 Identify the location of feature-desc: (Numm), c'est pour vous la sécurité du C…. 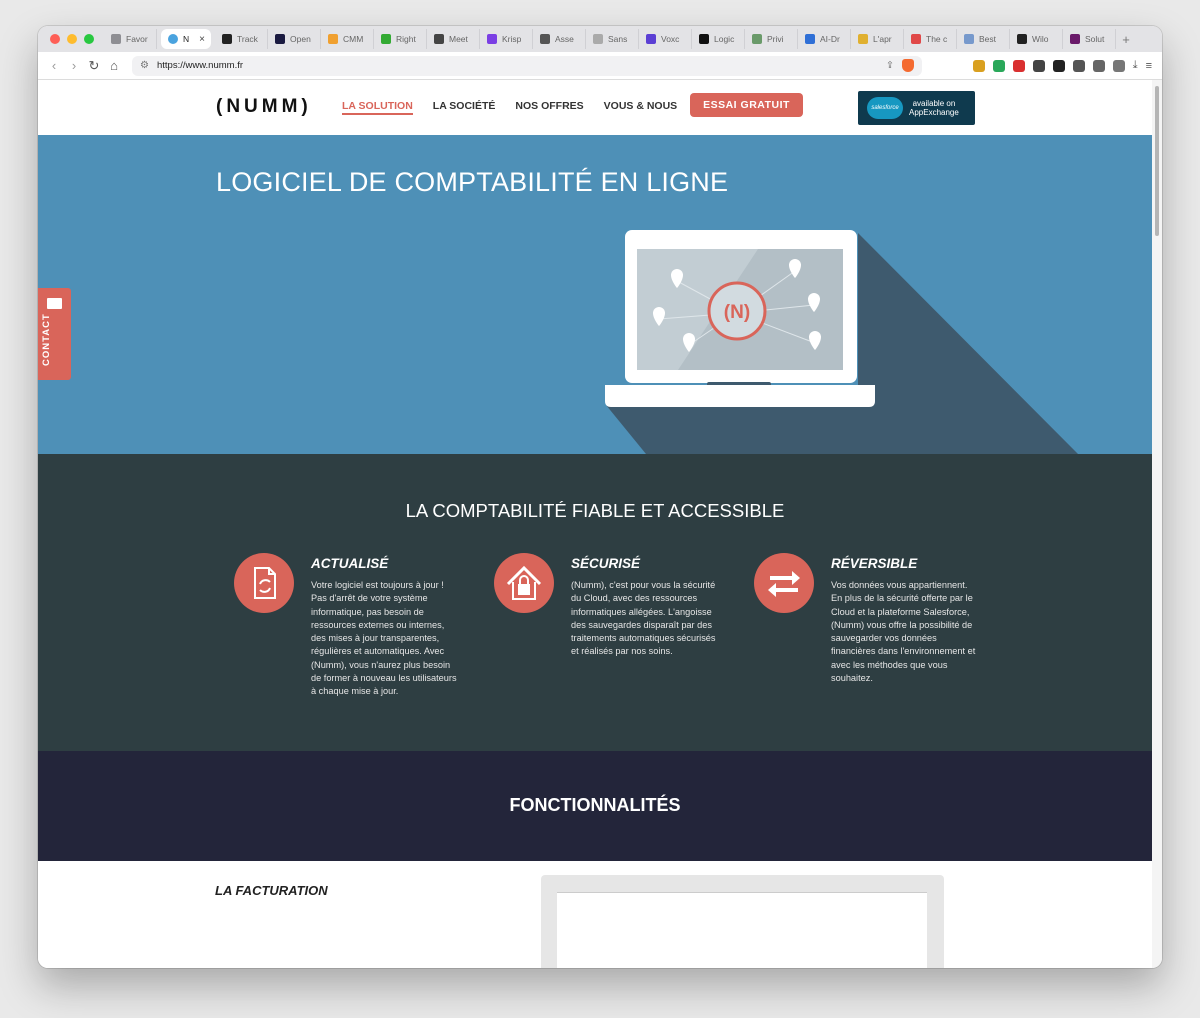
(643, 618).